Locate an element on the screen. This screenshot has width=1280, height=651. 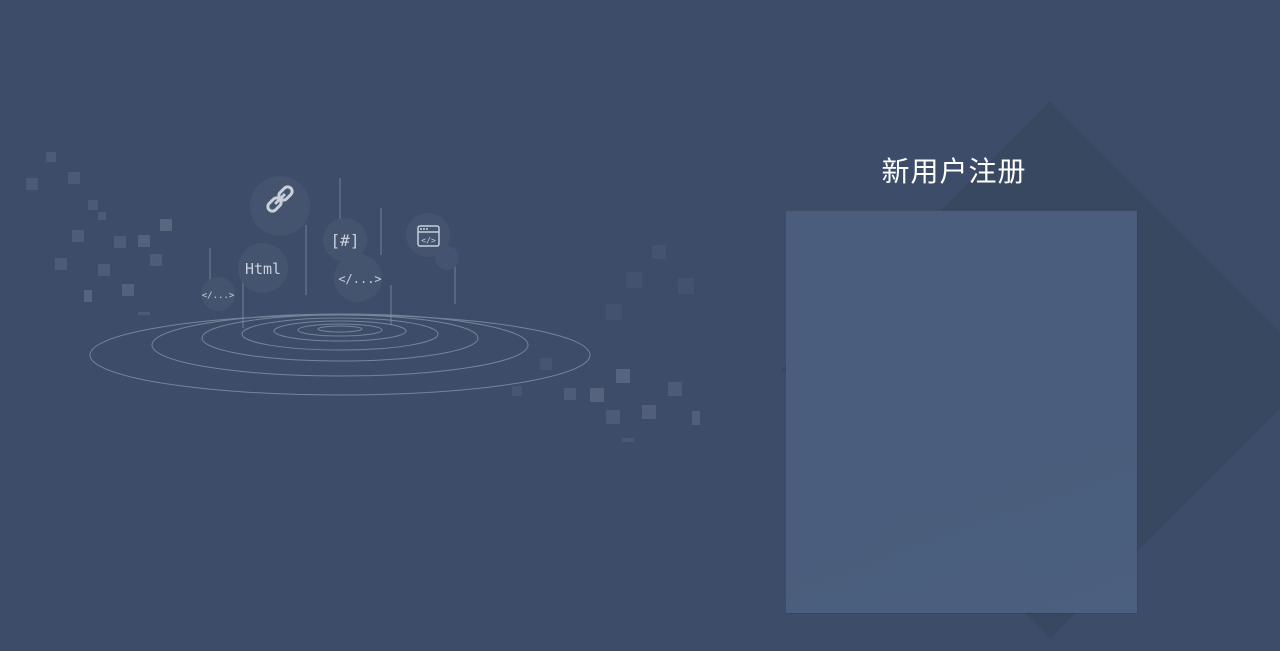
hash-icon: [#] is located at coordinates (345, 240).